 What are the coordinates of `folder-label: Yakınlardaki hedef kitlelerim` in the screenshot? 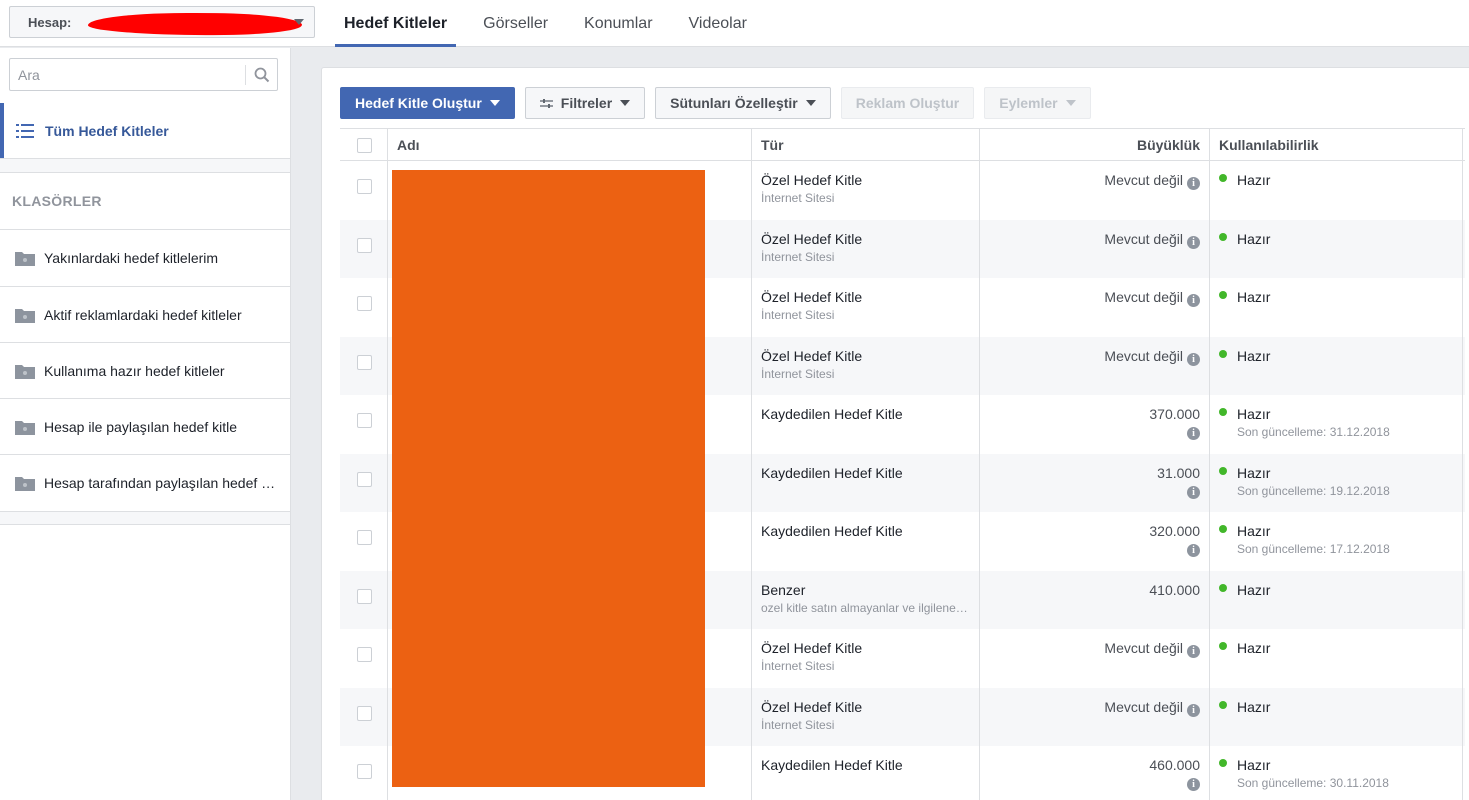 It's located at (131, 257).